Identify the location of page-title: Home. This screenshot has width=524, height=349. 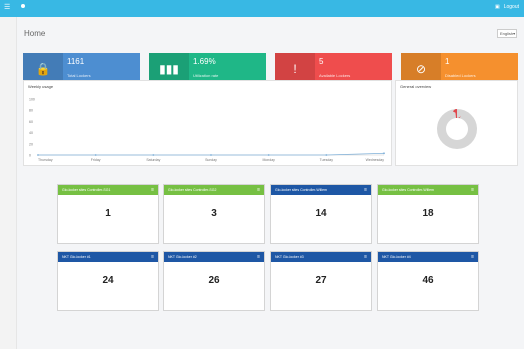
(35, 33).